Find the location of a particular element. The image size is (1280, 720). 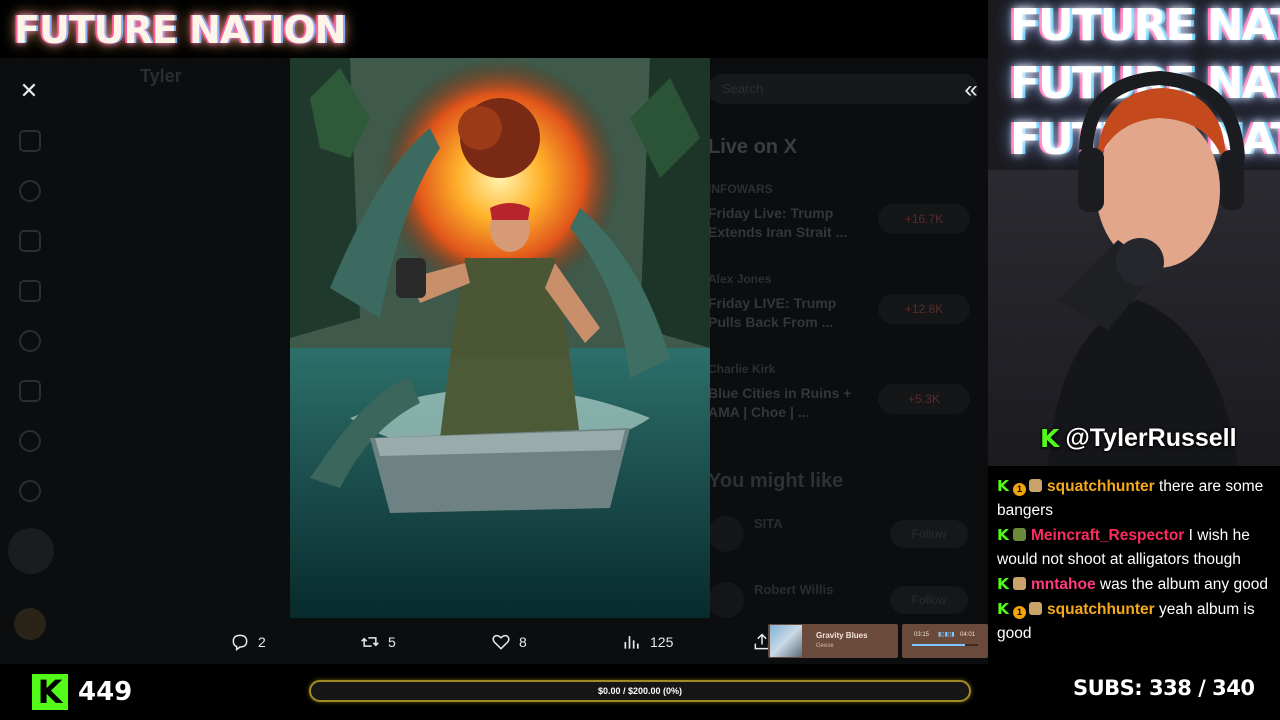

reply-count: 2 is located at coordinates (262, 642).